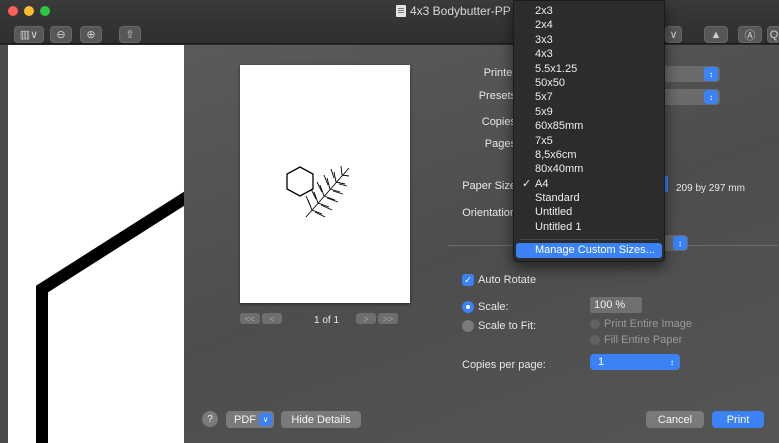 The image size is (779, 443). What do you see at coordinates (497, 96) in the screenshot?
I see `presets-label: Presets` at bounding box center [497, 96].